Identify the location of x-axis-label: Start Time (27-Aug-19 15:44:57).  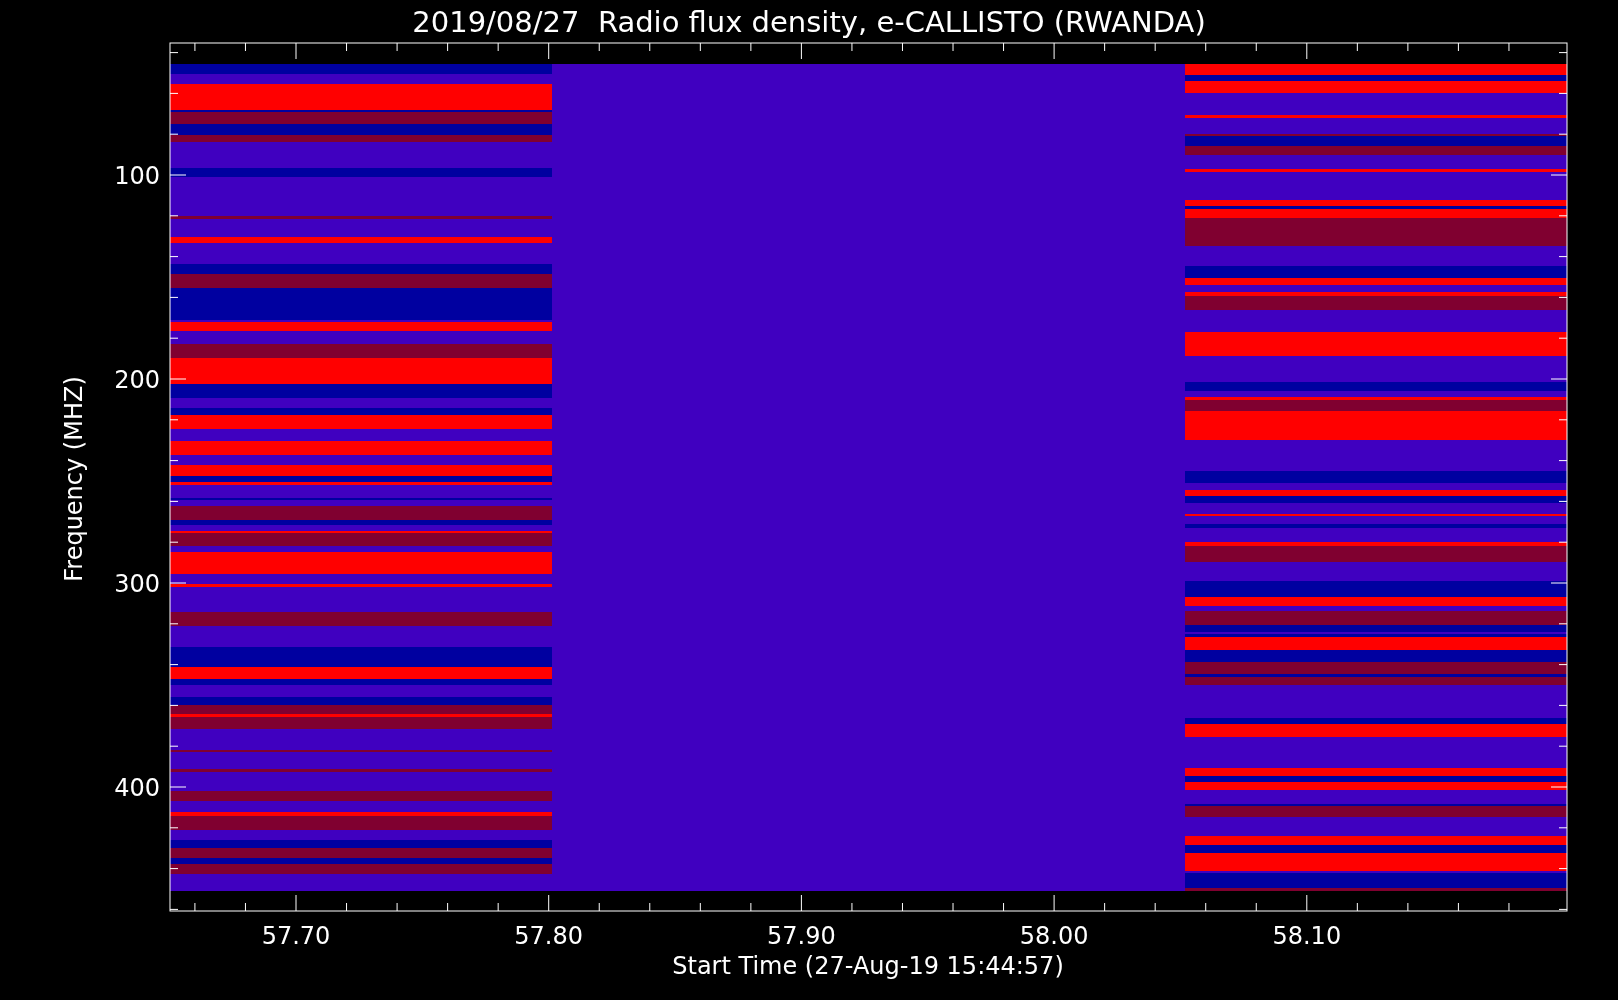
(868, 966).